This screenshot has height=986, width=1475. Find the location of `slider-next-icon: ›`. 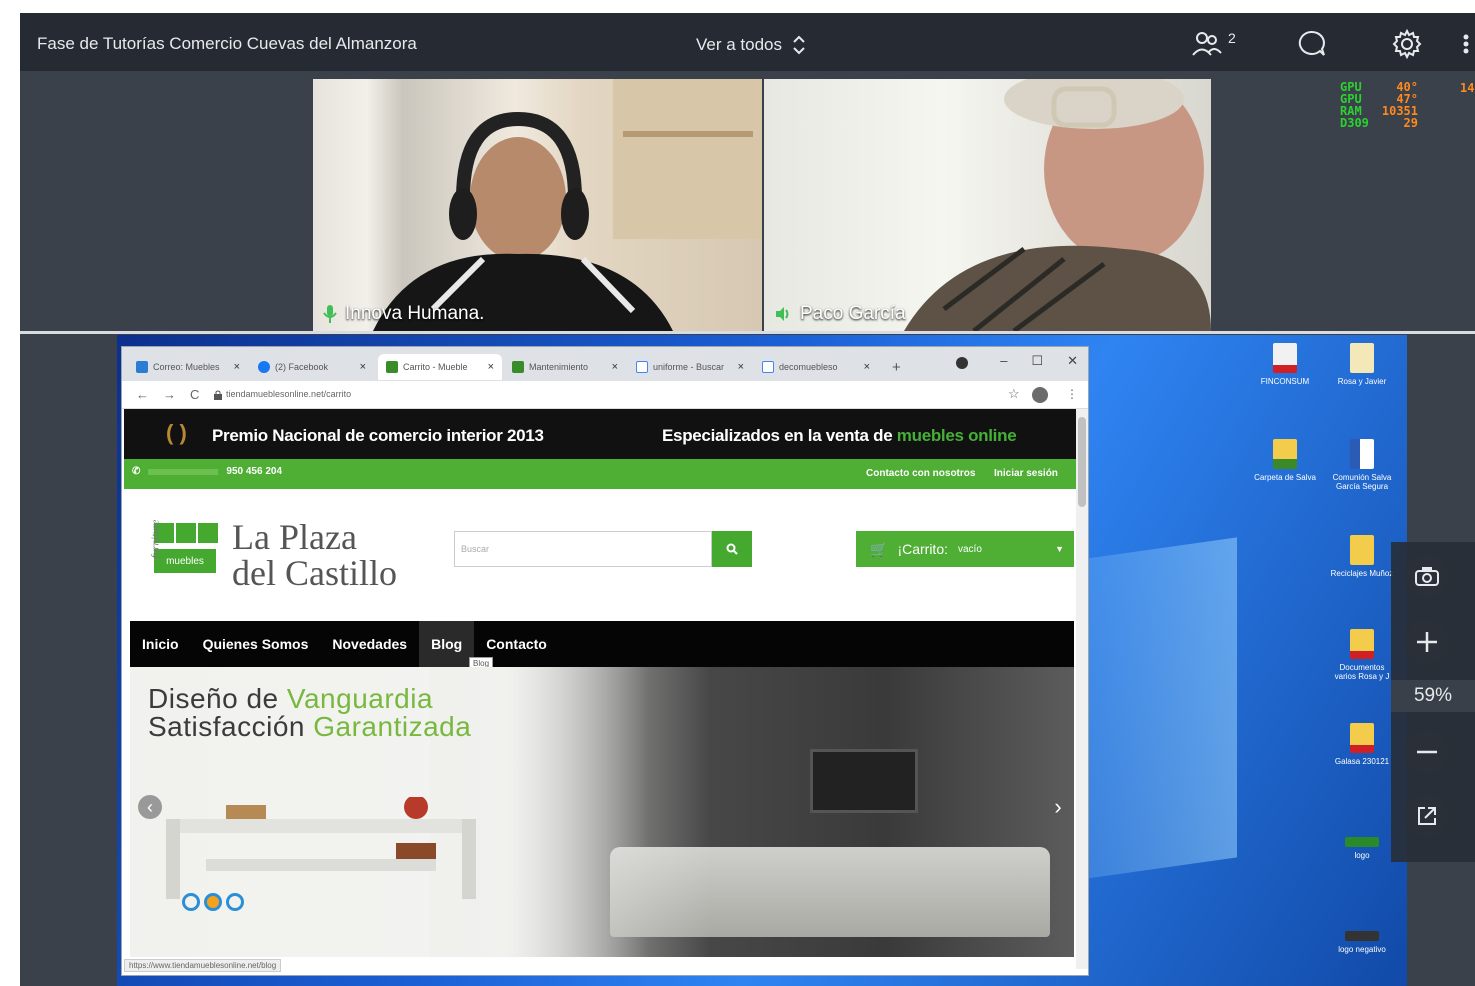

slider-next-icon: › is located at coordinates (1058, 806).